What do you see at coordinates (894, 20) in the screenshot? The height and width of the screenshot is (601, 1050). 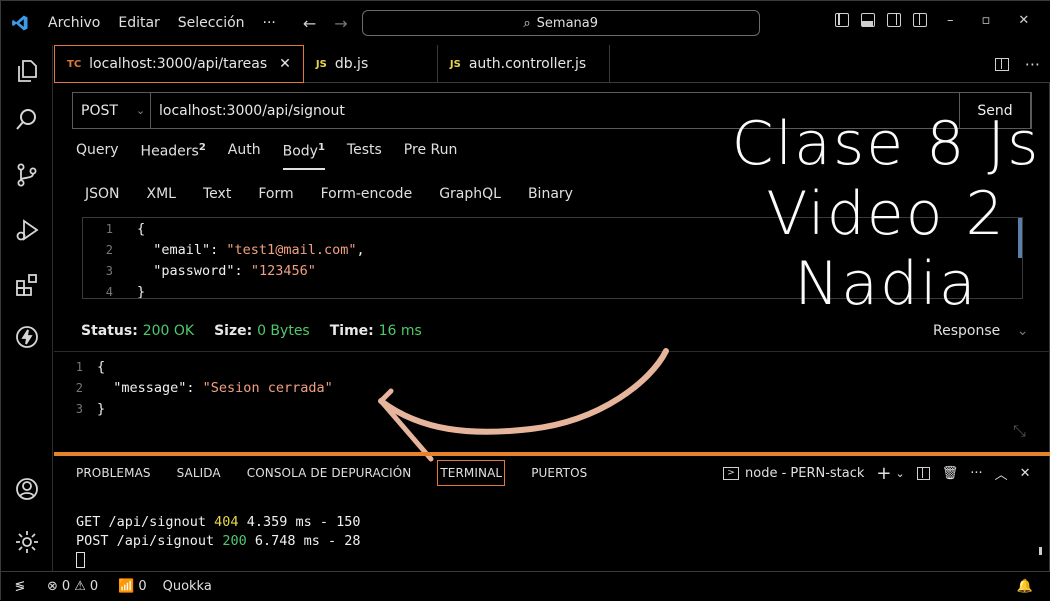 I see `toggle-secondary-sidebar-icon` at bounding box center [894, 20].